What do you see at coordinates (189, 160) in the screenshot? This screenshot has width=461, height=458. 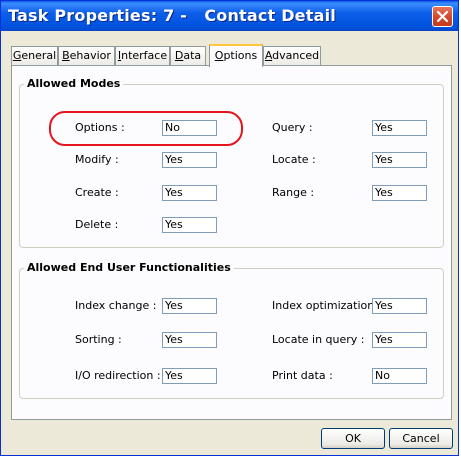 I see `modify-mode-field: Yes` at bounding box center [189, 160].